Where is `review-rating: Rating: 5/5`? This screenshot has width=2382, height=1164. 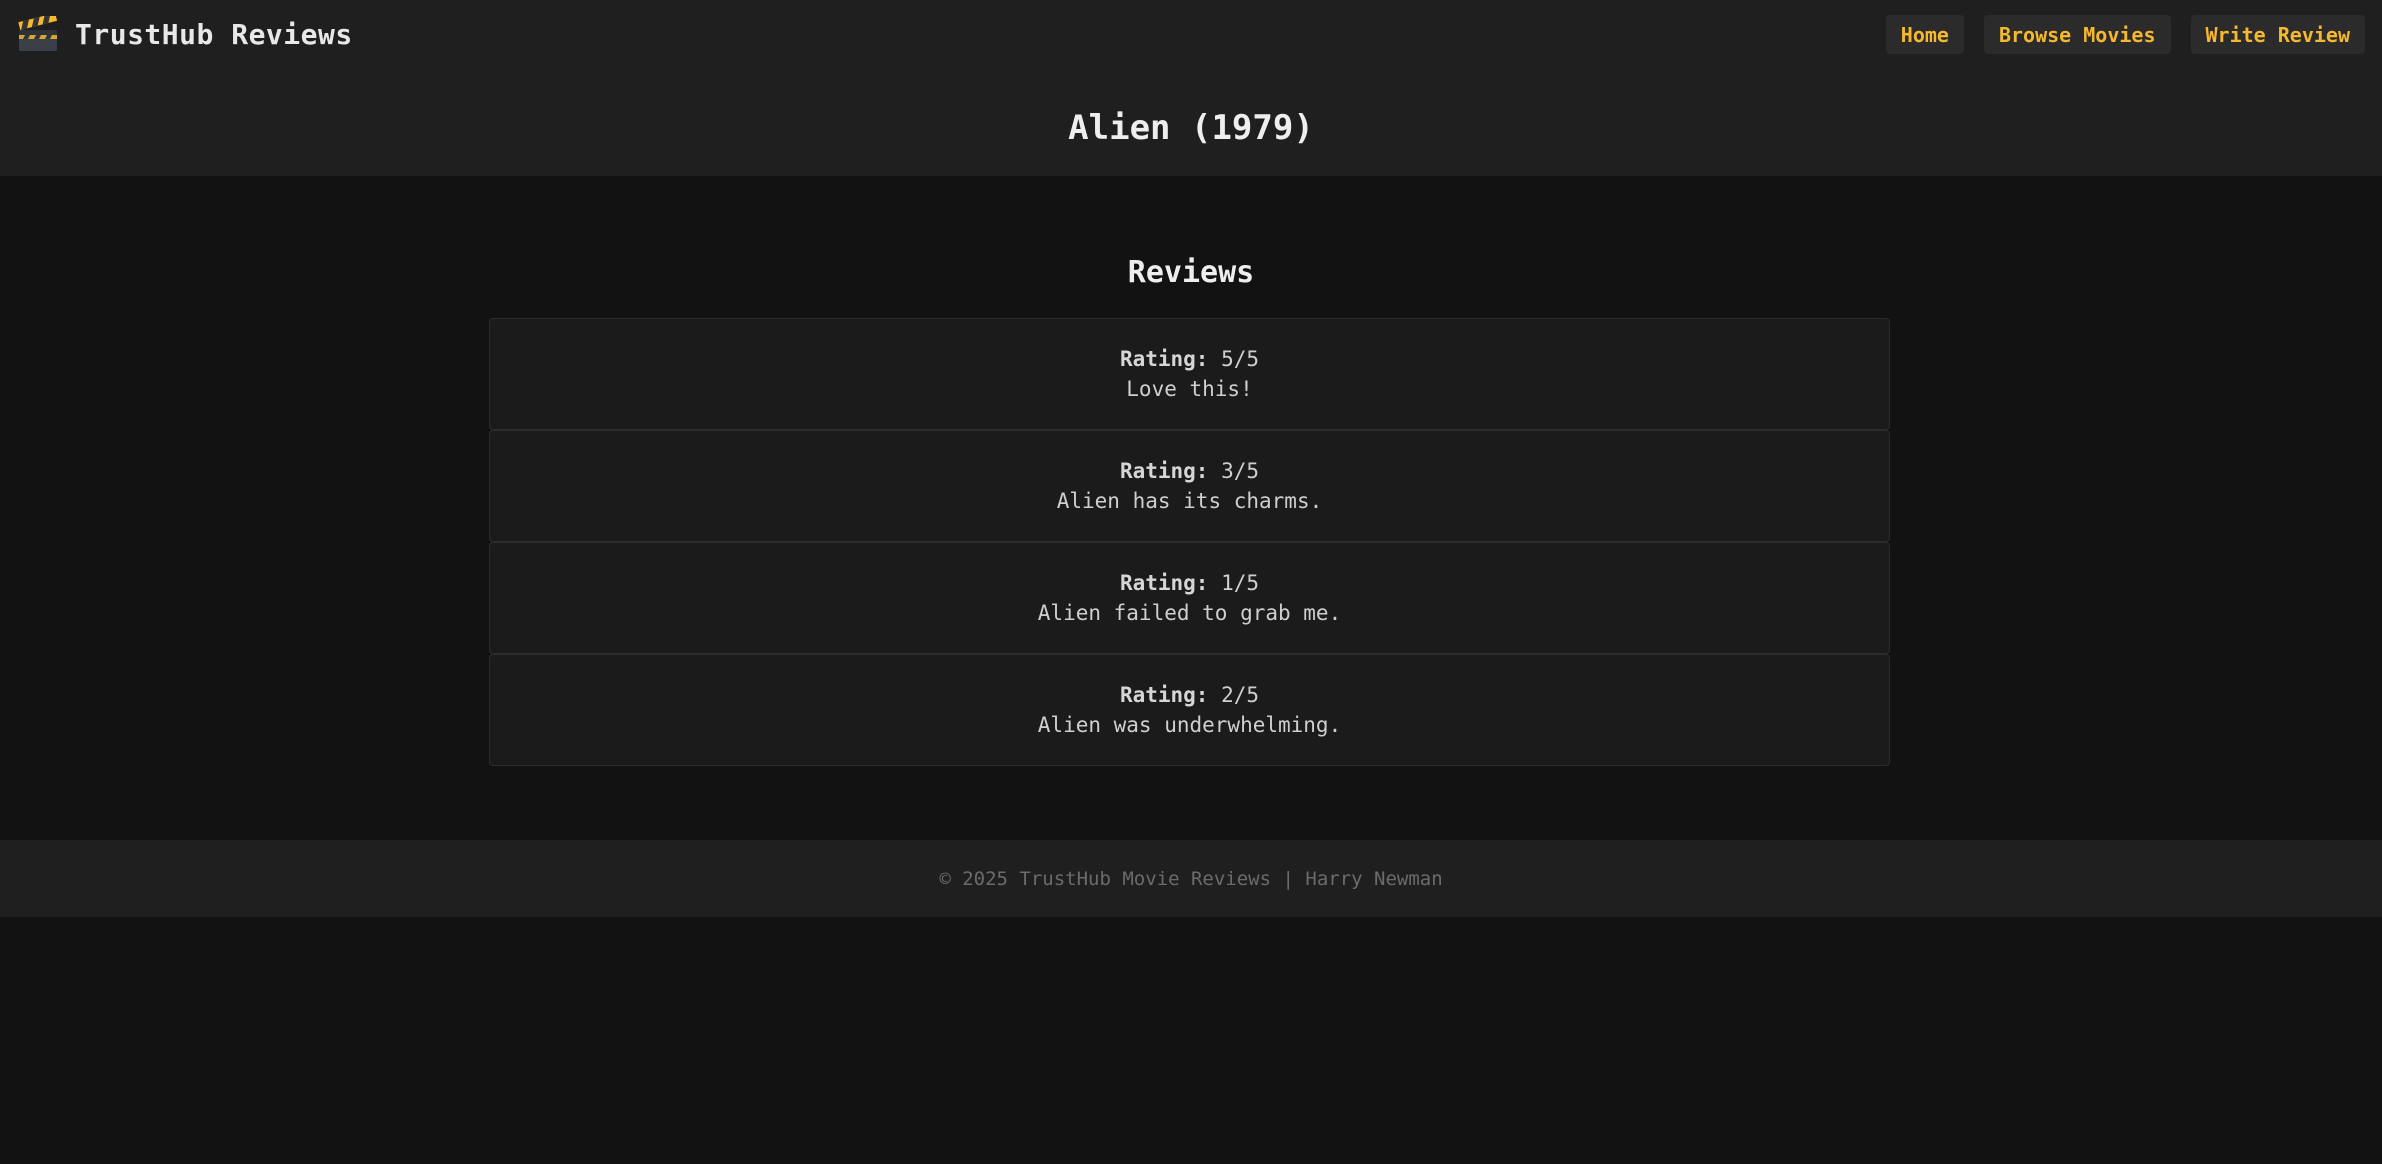 review-rating: Rating: 5/5 is located at coordinates (1189, 359).